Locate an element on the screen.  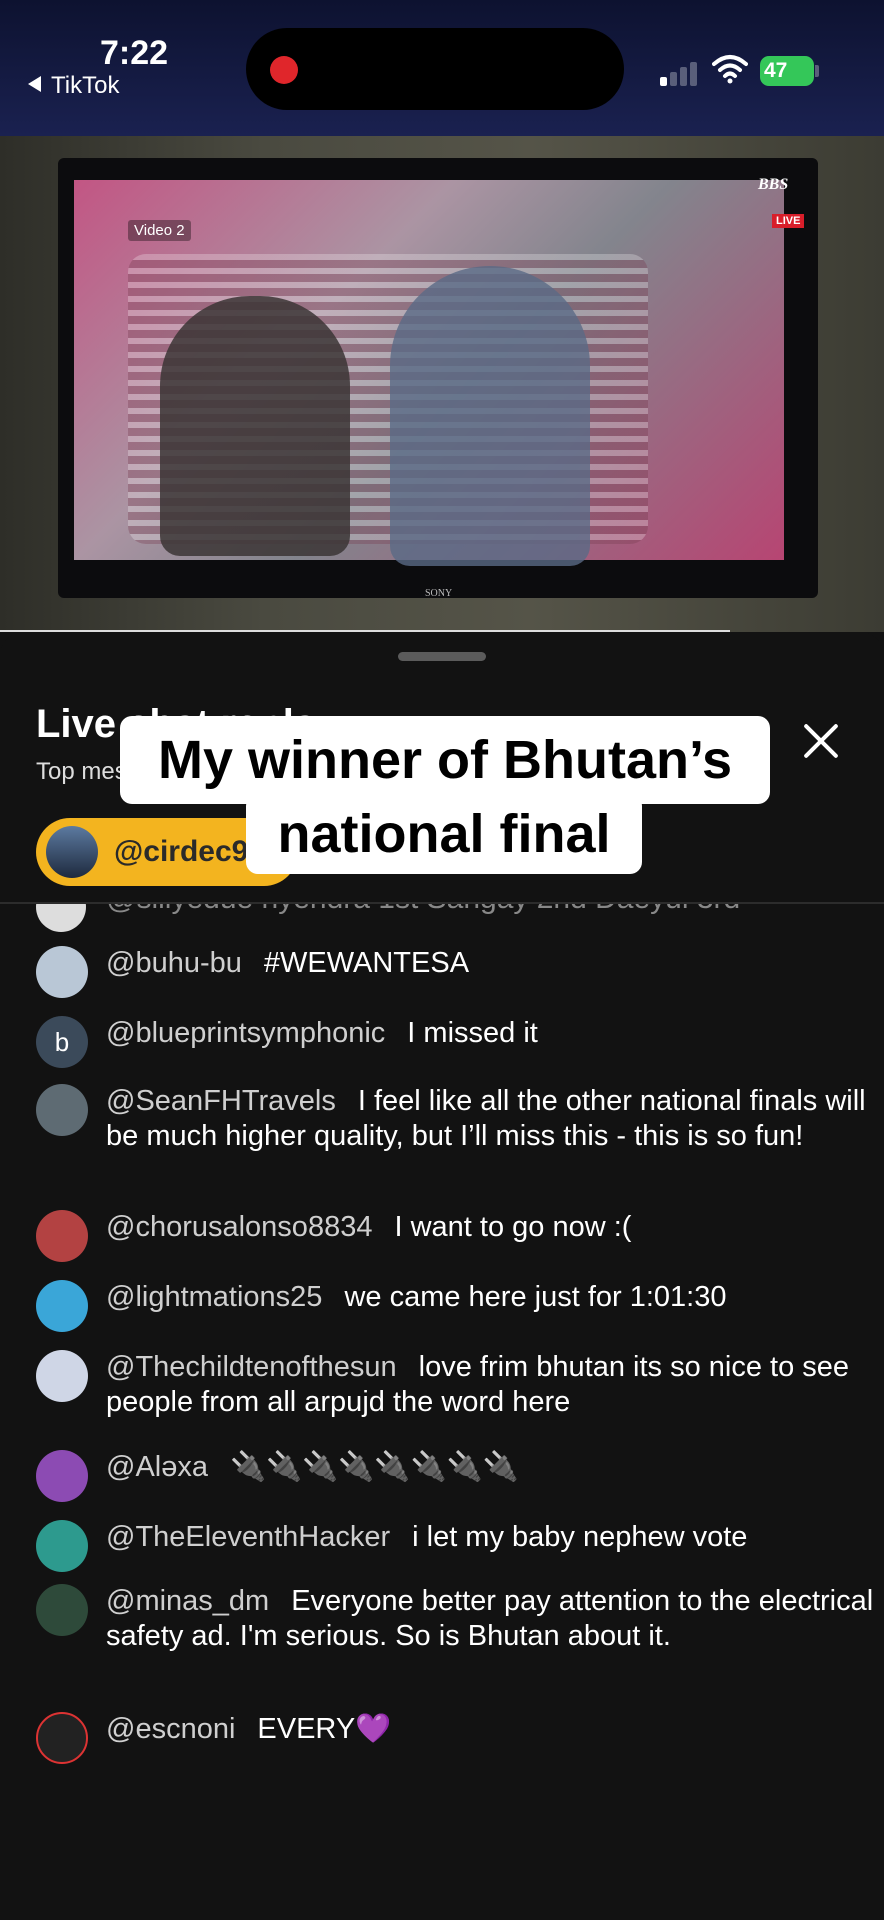
avatar-letter: b is located at coordinates (62, 1042).